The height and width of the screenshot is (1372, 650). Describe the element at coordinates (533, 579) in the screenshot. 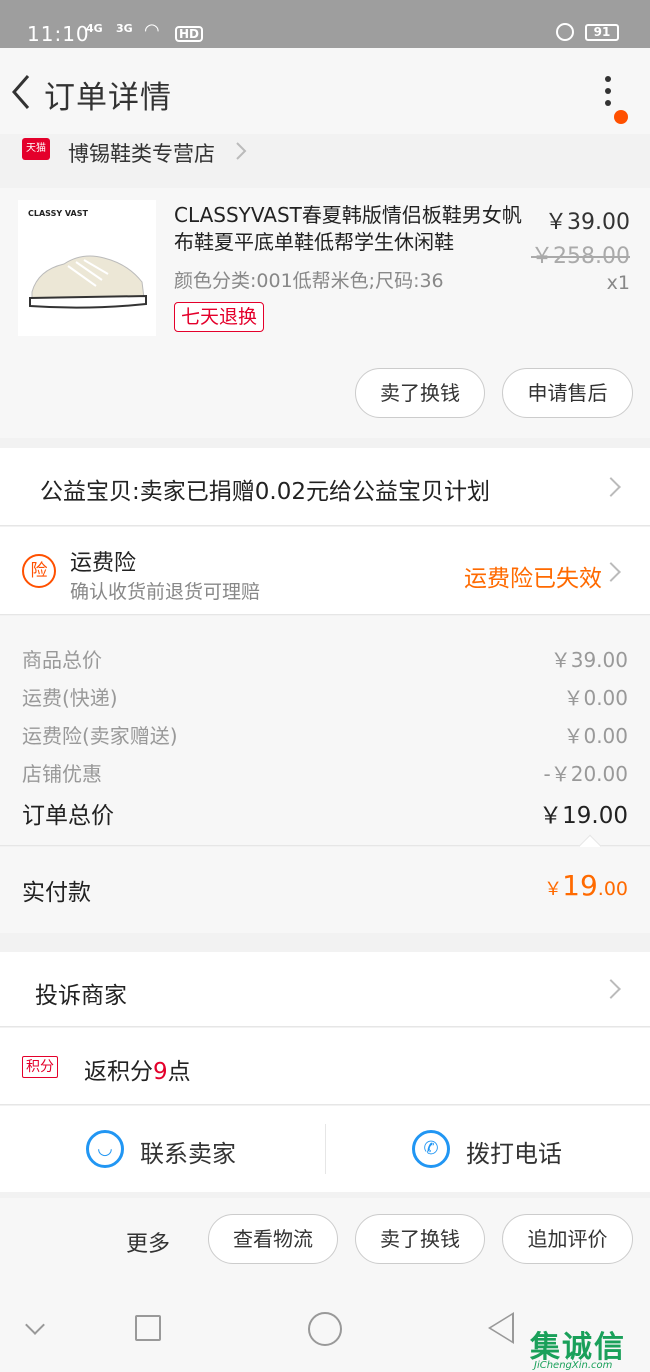

I see `insurance-status: 运费险已失效` at that location.